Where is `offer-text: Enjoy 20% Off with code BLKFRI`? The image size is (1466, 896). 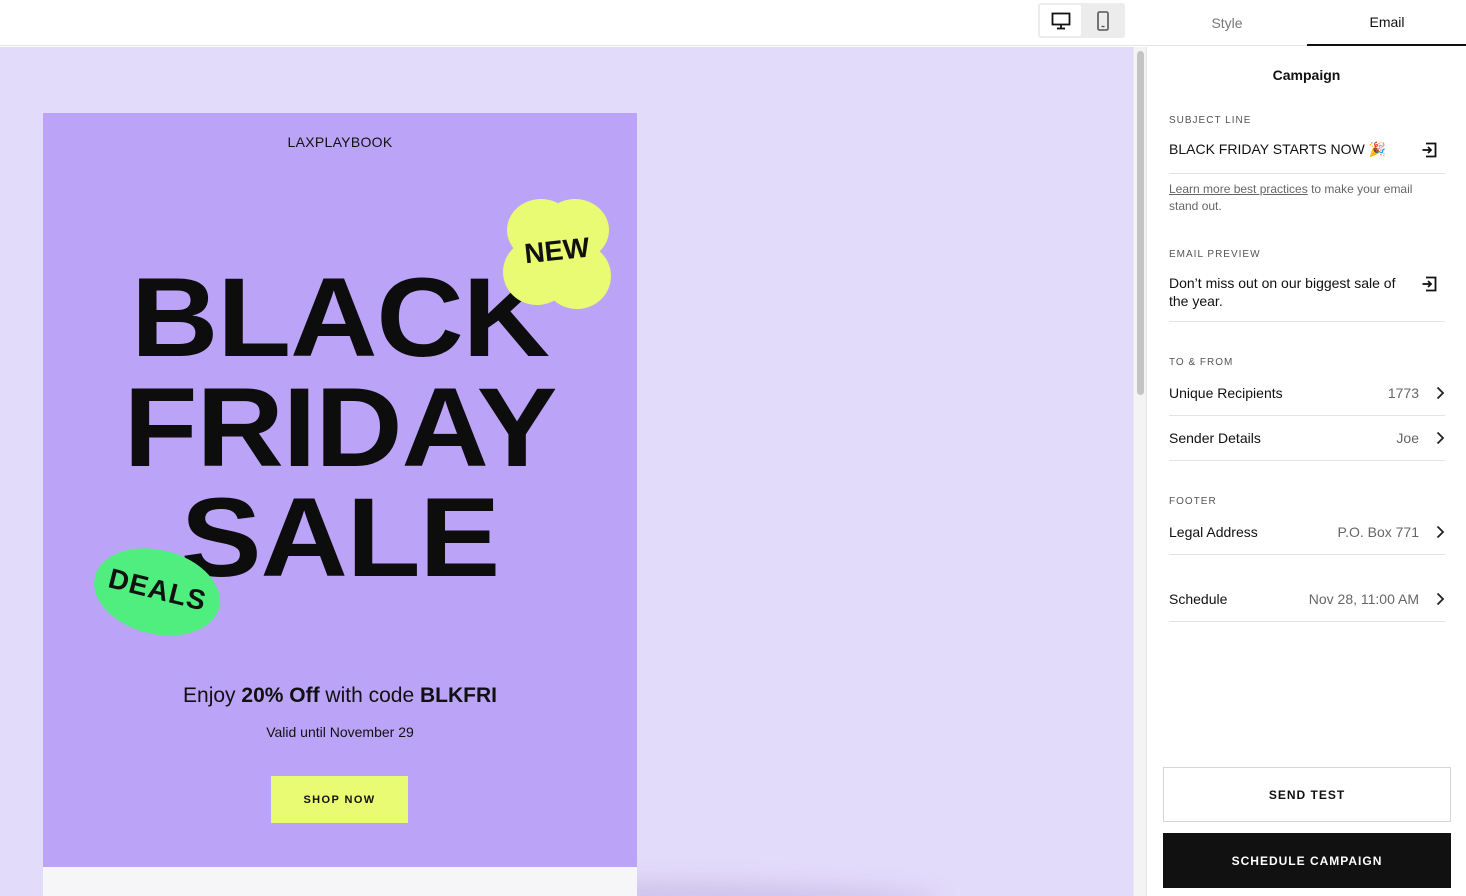 offer-text: Enjoy 20% Off with code BLKFRI is located at coordinates (340, 695).